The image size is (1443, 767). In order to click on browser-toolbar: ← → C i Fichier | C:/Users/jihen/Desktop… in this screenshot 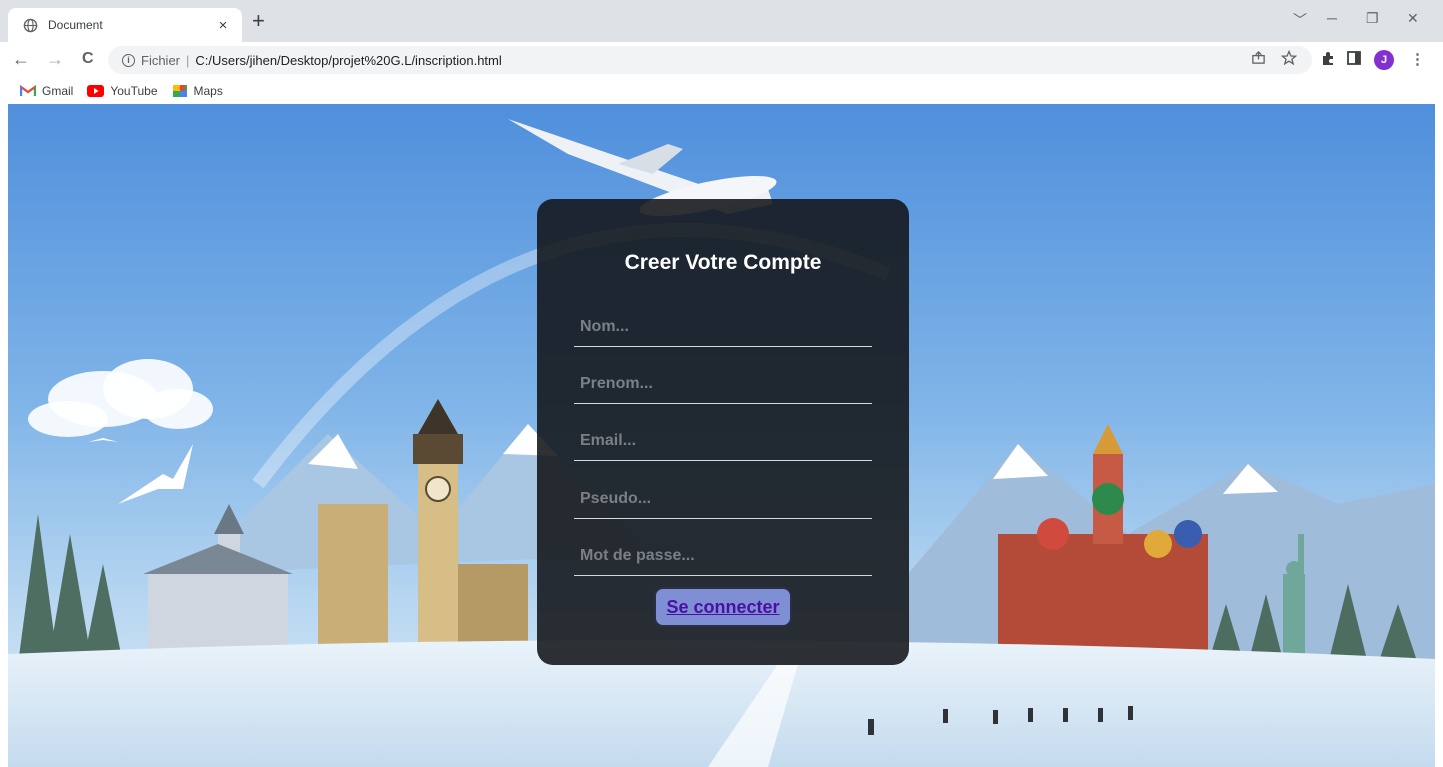, I will do `click(721, 60)`.